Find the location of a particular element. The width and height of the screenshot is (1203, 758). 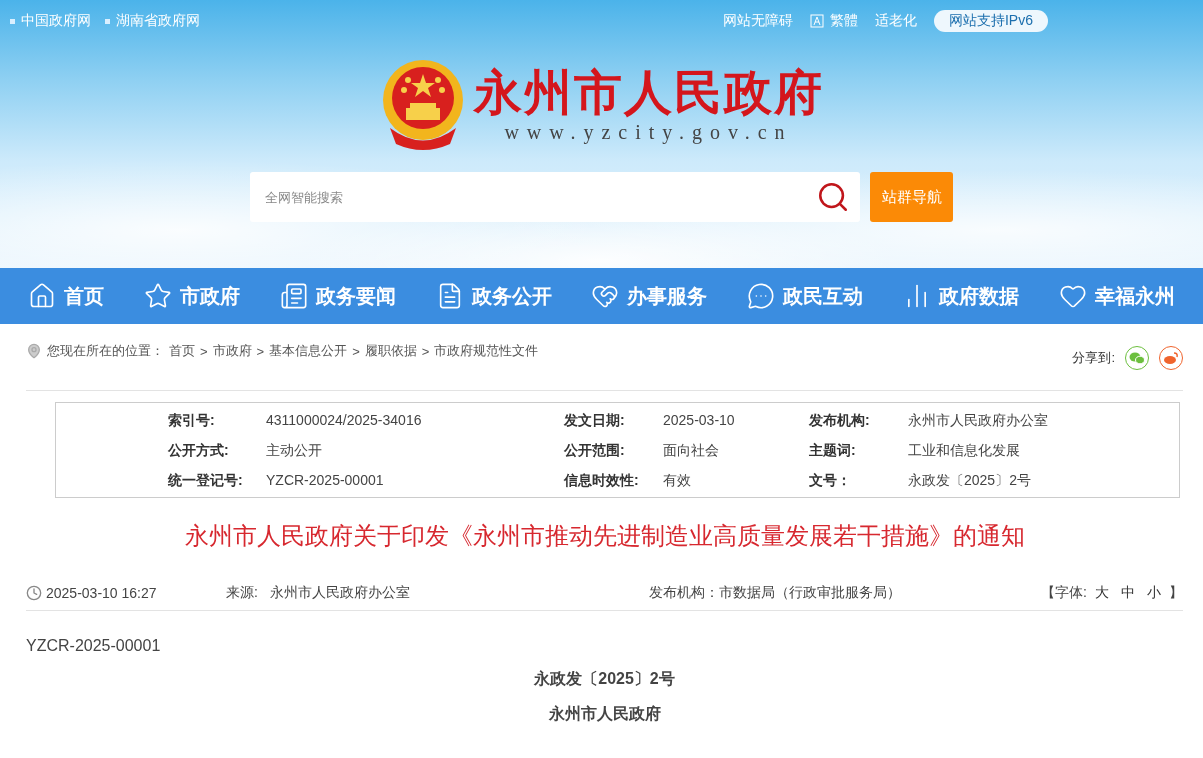

body-heading: 永政发〔2025〕2号 is located at coordinates (604, 679).